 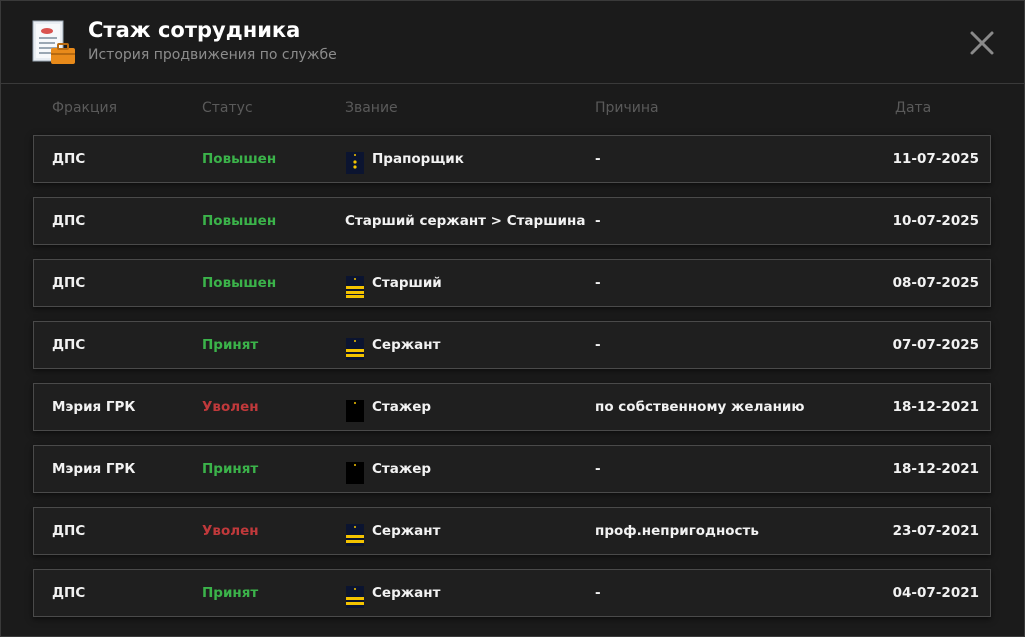 I want to click on table-row: ДПС Повышен Прапорщик - 11-07-2025, so click(x=512, y=159).